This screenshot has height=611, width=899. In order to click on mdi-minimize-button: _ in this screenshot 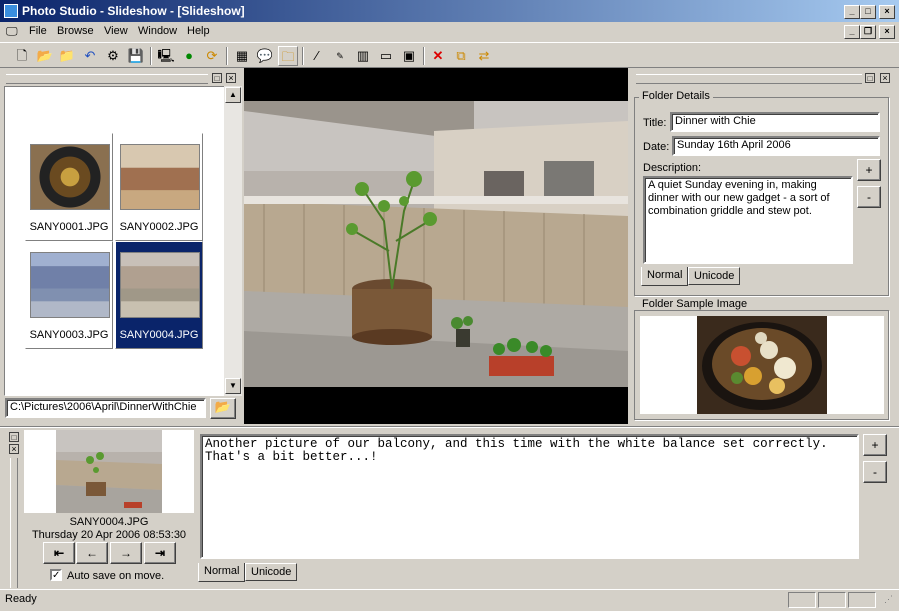, I will do `click(852, 32)`.